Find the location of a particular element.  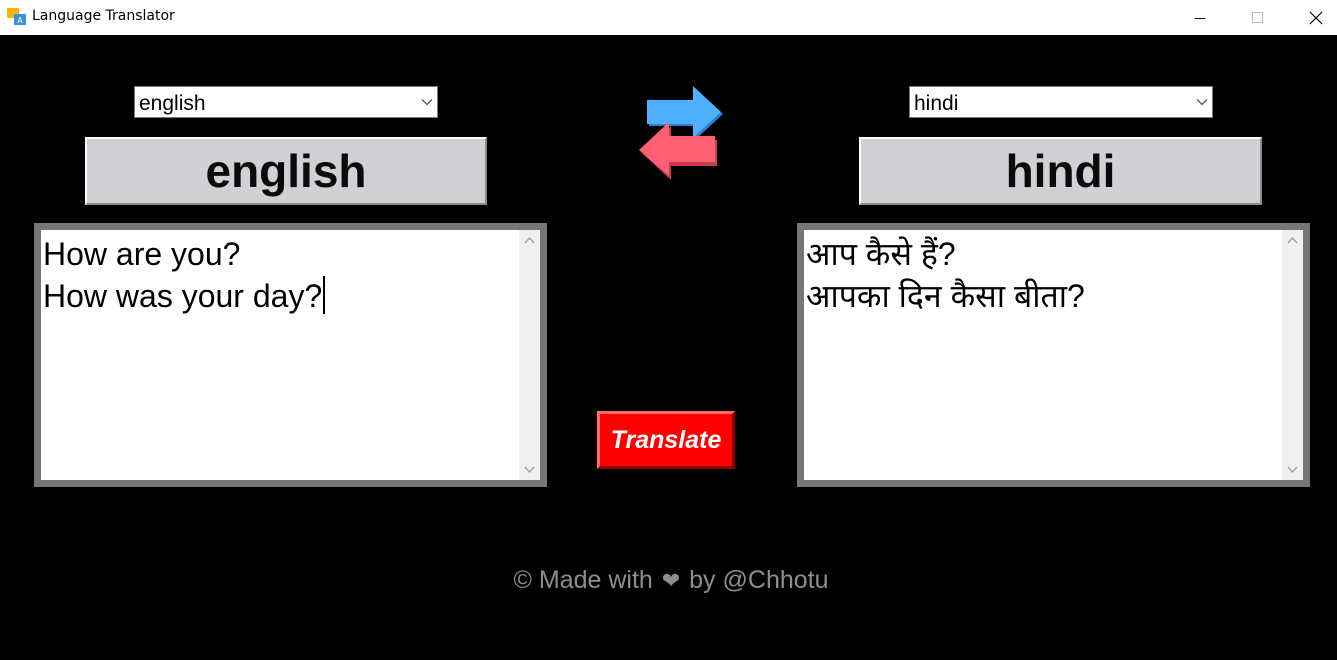

target-text: आप कैसे हैं? आपका दिन कैसा बीता? is located at coordinates (945, 275).